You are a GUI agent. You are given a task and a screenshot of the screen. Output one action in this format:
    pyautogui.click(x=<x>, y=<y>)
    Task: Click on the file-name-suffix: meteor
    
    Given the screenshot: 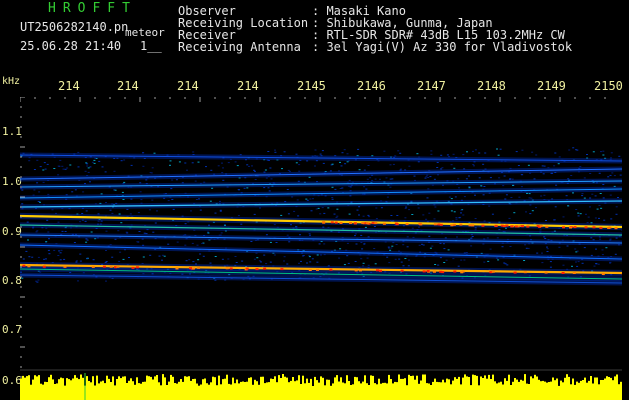 What is the action you would take?
    pyautogui.click(x=145, y=32)
    